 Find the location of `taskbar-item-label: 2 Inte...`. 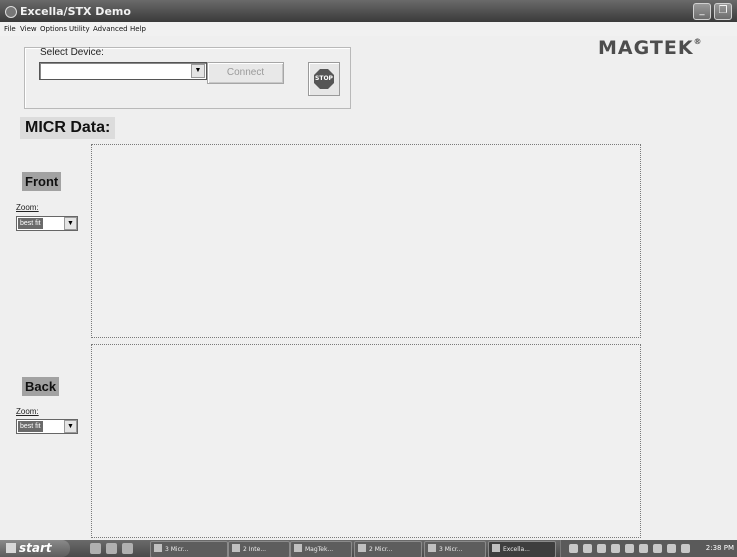

taskbar-item-label: 2 Inte... is located at coordinates (255, 549).